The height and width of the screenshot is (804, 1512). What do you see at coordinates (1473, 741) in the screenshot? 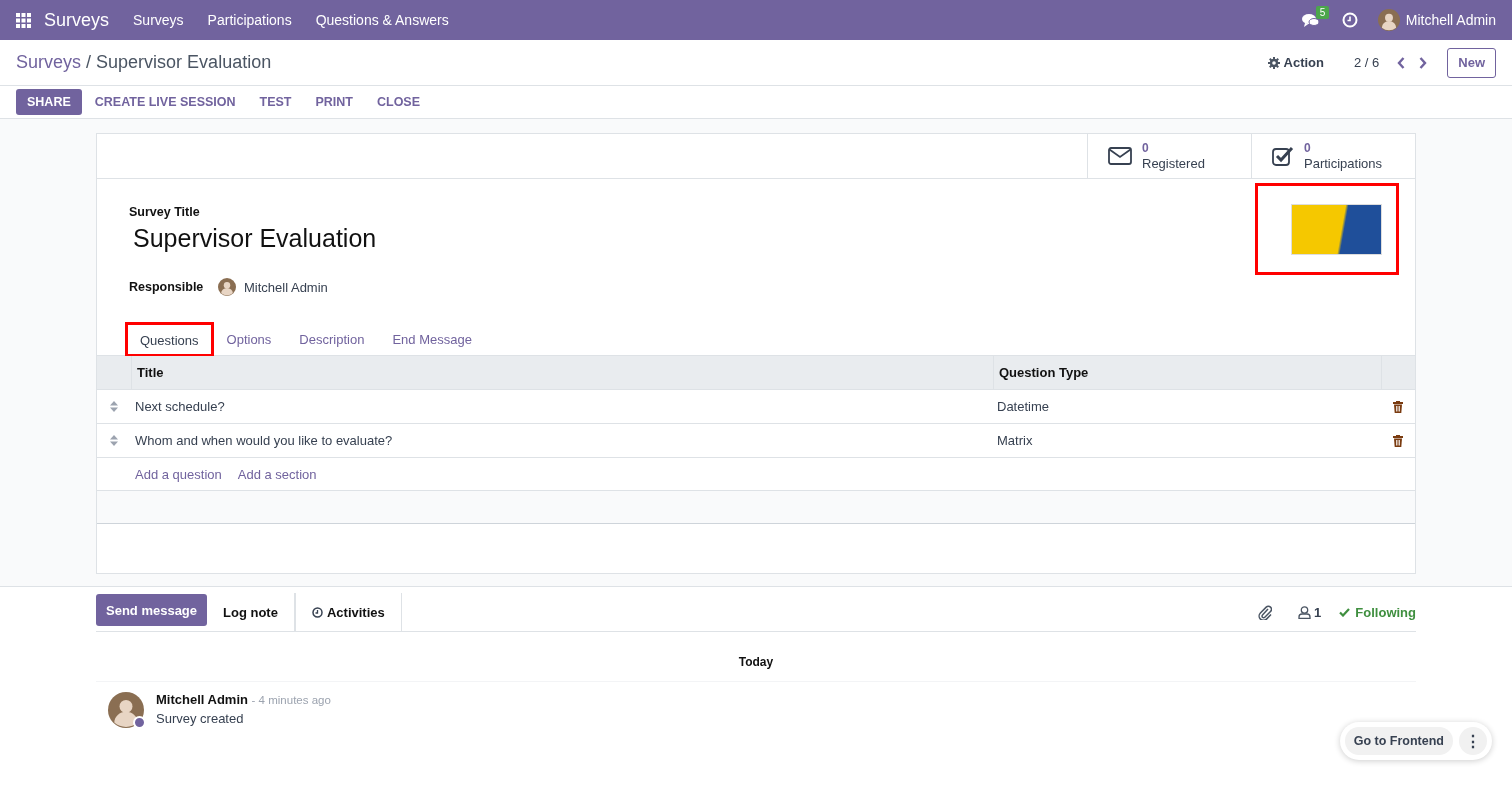
I see `more-options-button: ⋮` at bounding box center [1473, 741].